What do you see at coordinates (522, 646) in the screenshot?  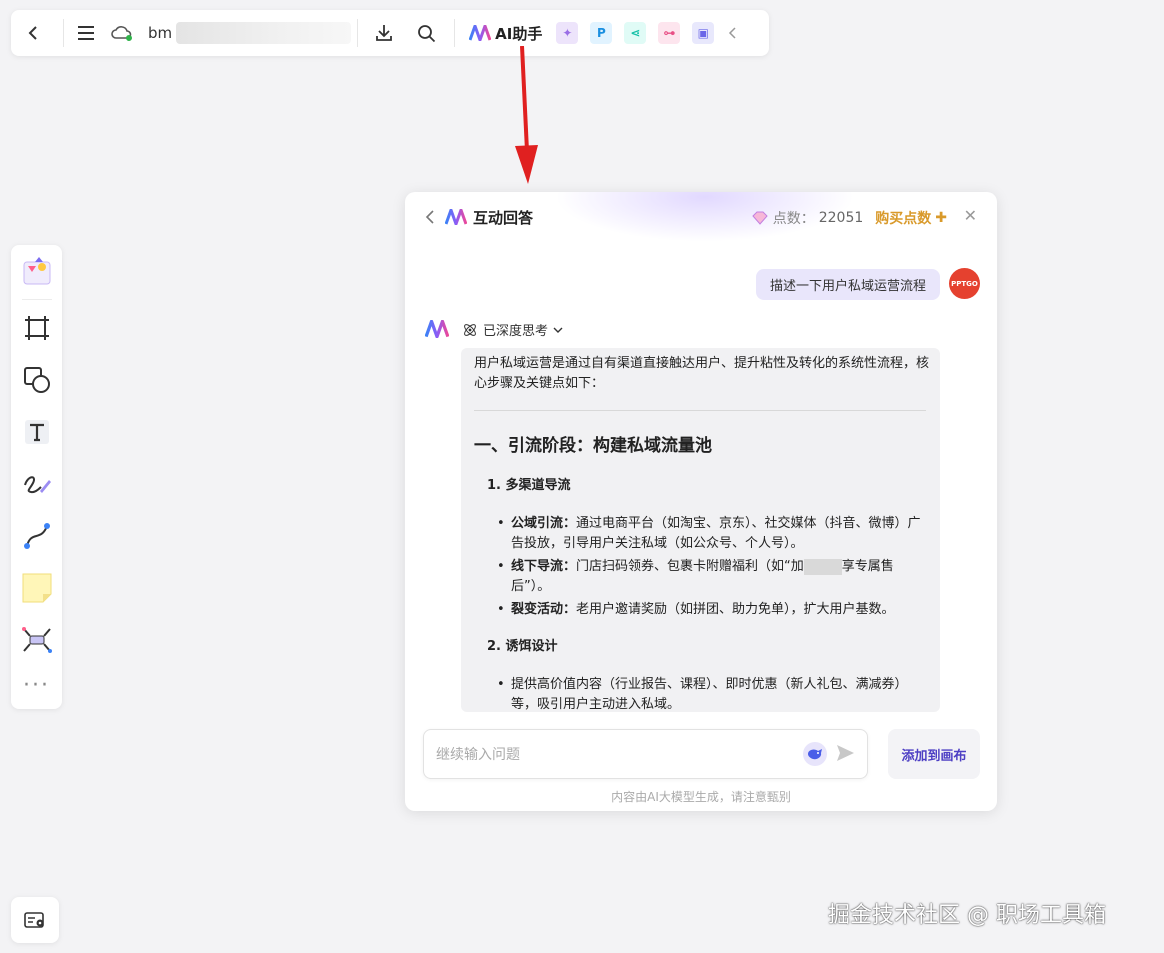 I see `section-title: 2. 诱饵设计` at bounding box center [522, 646].